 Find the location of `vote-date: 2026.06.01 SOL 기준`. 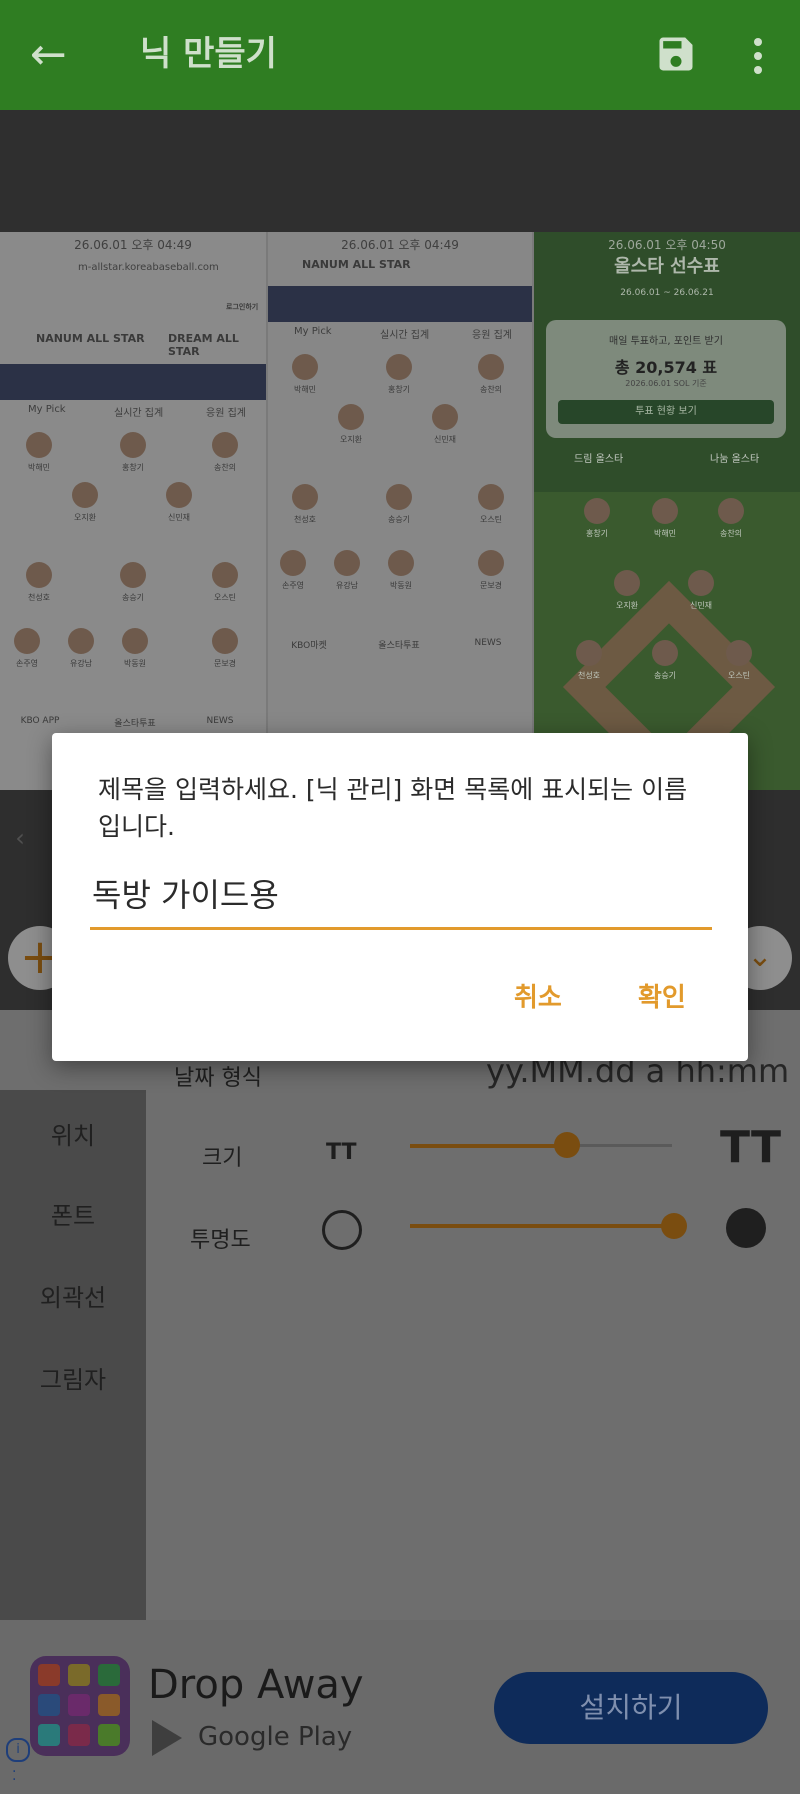

vote-date: 2026.06.01 SOL 기준 is located at coordinates (666, 383).